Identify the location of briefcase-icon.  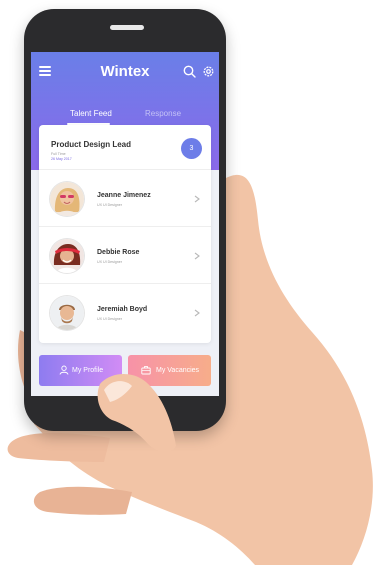
(146, 370).